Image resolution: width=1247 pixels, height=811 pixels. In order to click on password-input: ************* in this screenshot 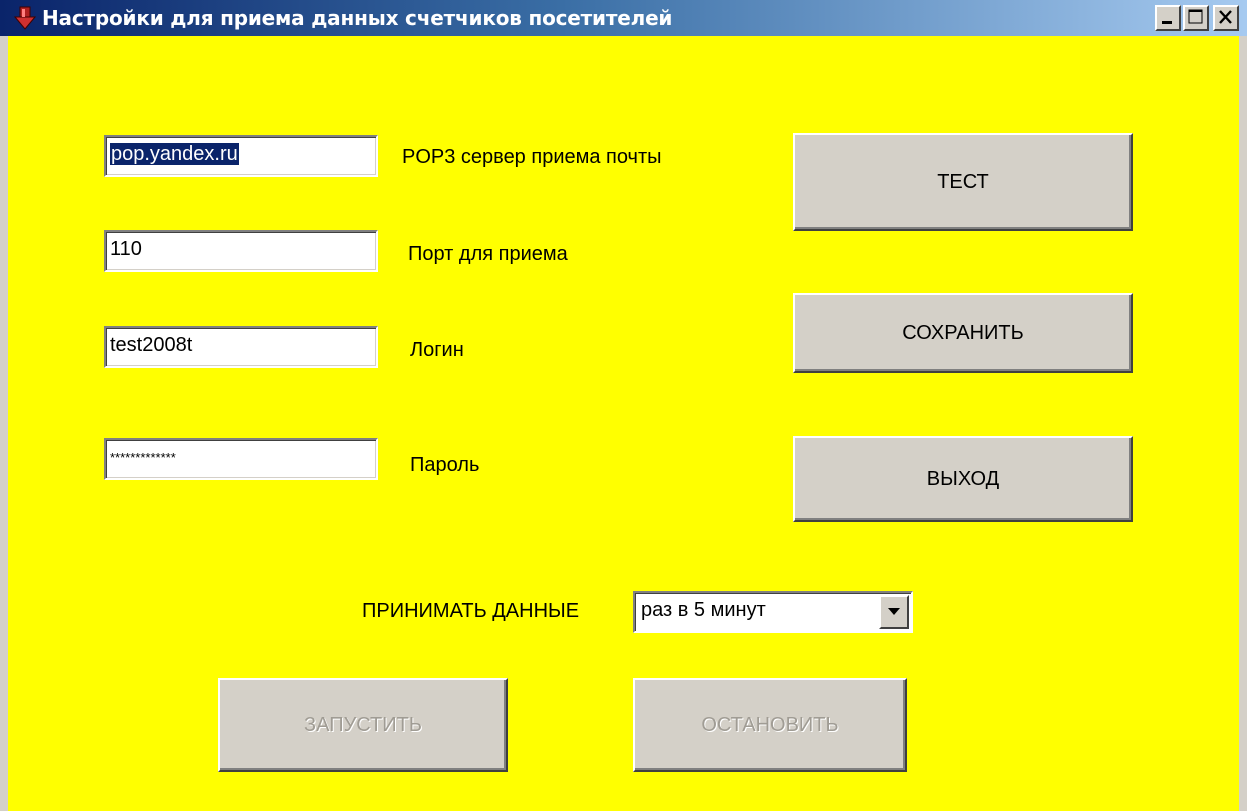, I will do `click(241, 459)`.